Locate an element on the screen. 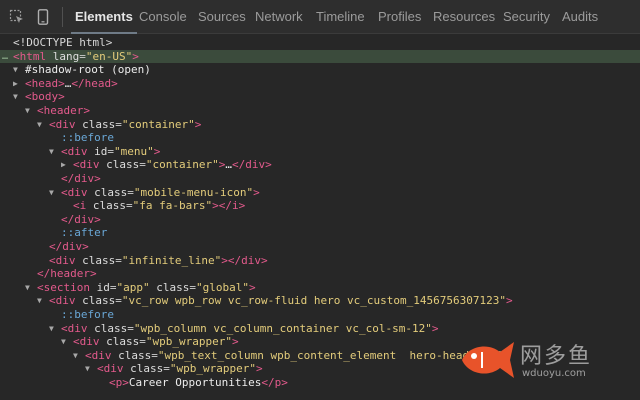  dom-token-text: #shadow-root (open) is located at coordinates (88, 70).